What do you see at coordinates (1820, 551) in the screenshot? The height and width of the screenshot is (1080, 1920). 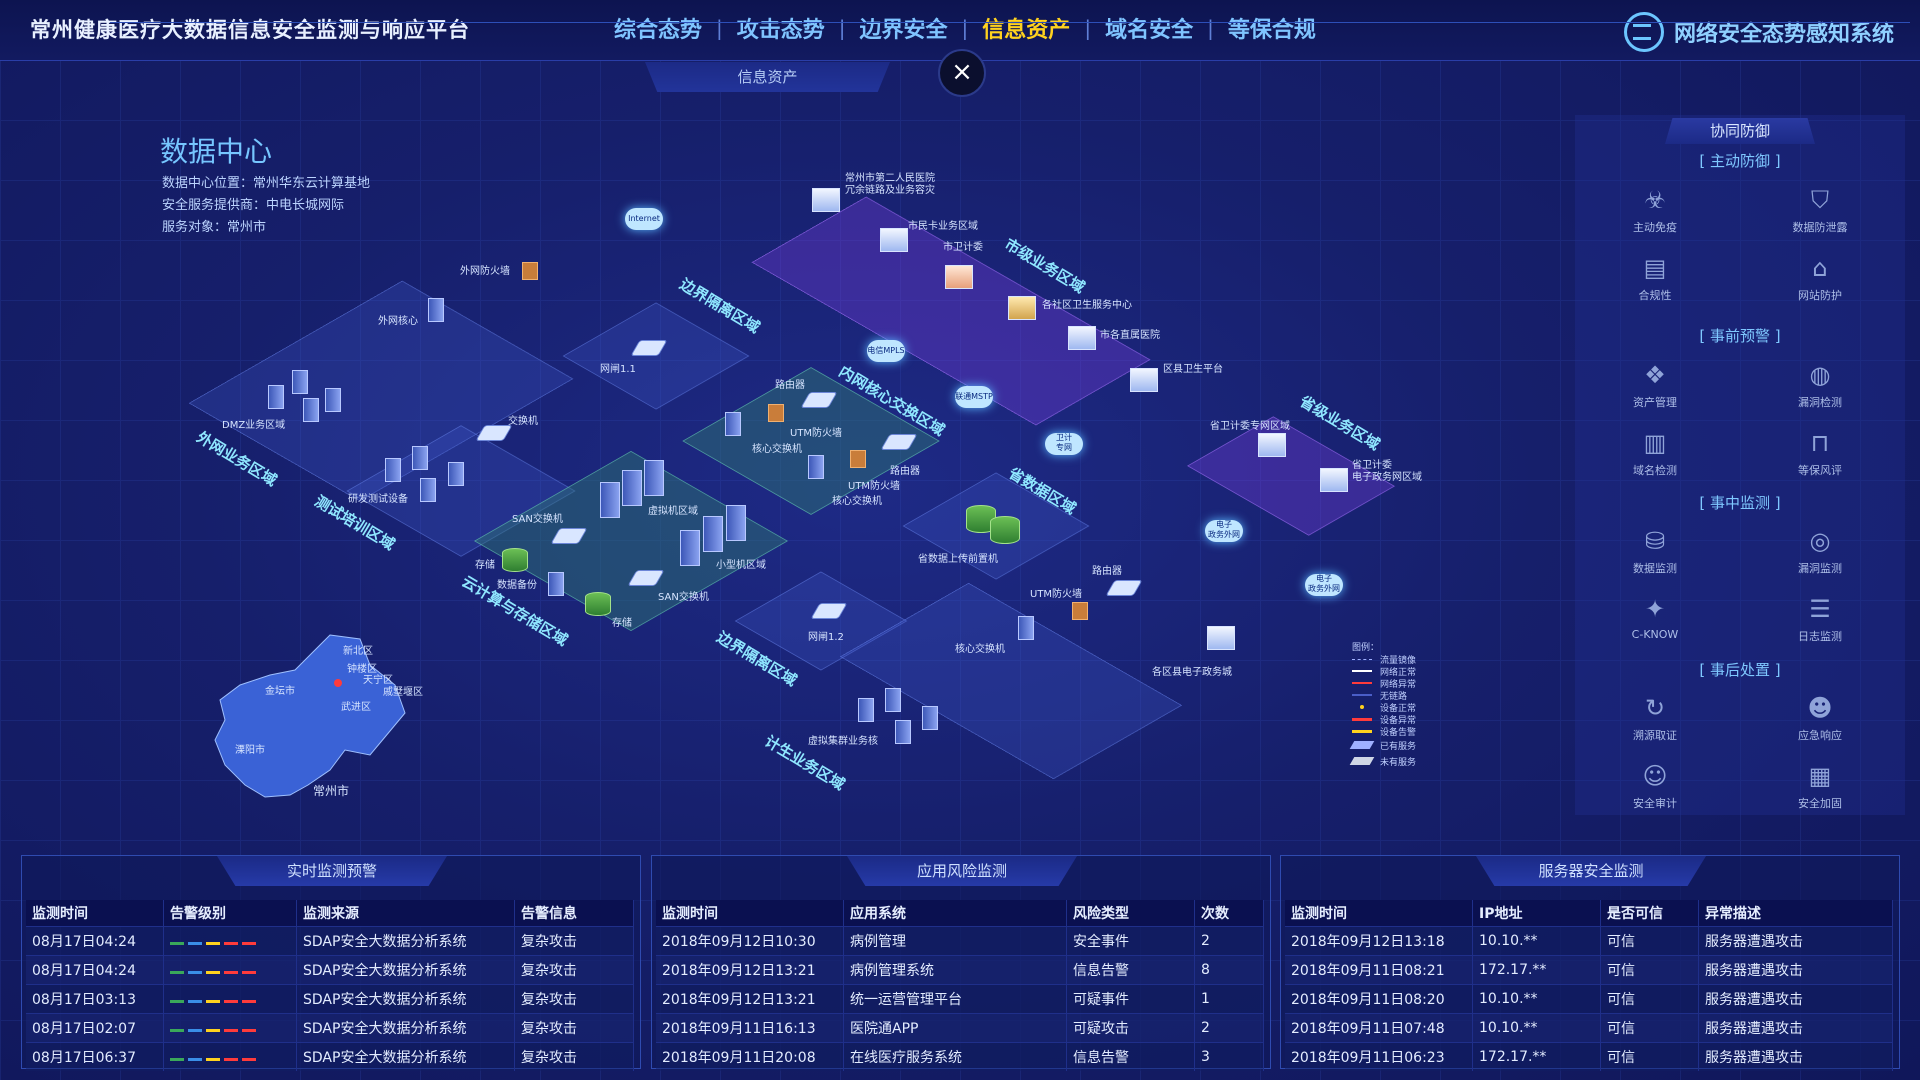 I see `defense-item: ◎ 漏洞监测` at bounding box center [1820, 551].